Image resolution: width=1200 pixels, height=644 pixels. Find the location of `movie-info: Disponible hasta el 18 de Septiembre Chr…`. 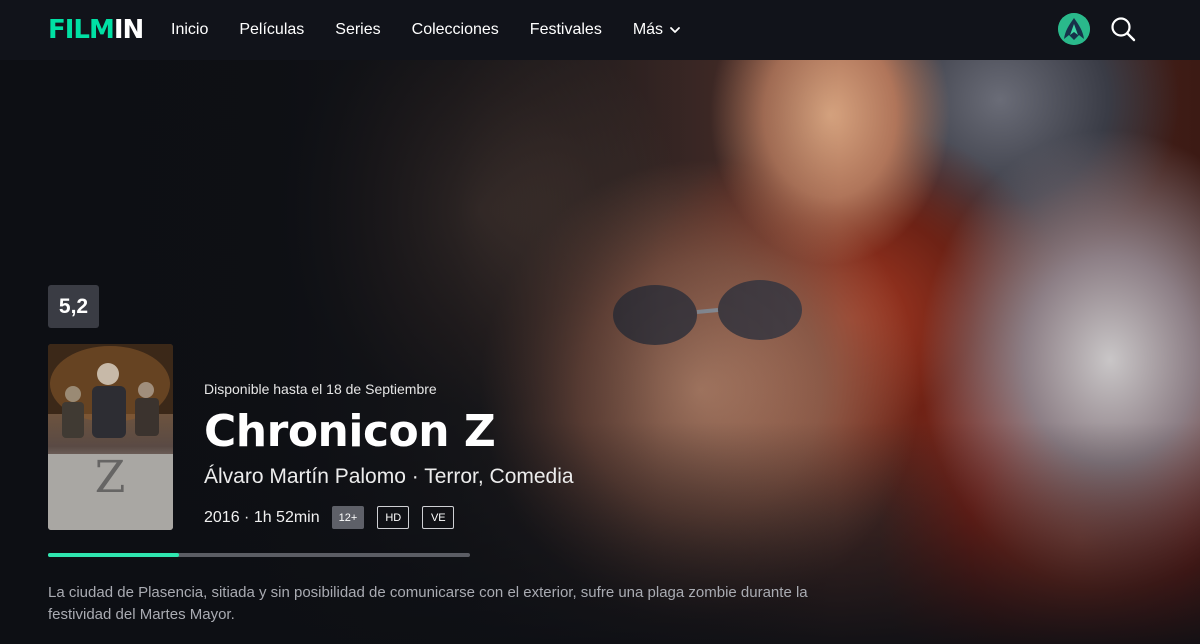

movie-info: Disponible hasta el 18 de Septiembre Chr… is located at coordinates (389, 454).